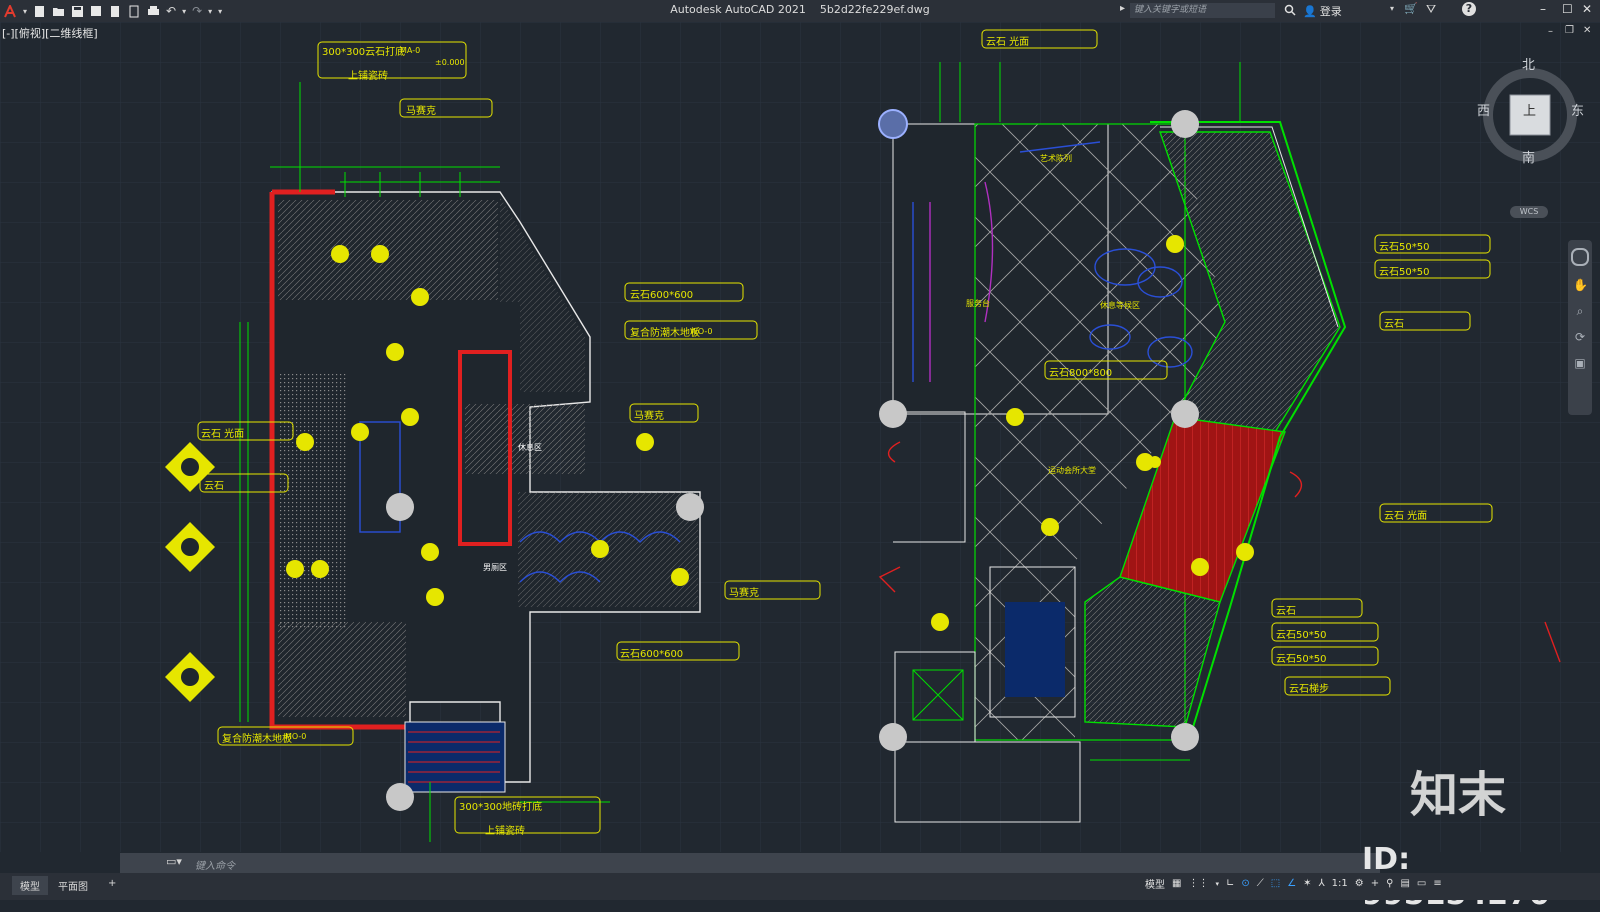 The height and width of the screenshot is (912, 1600). What do you see at coordinates (1217, 884) in the screenshot?
I see `snap-chevron-icon: ▾` at bounding box center [1217, 884].